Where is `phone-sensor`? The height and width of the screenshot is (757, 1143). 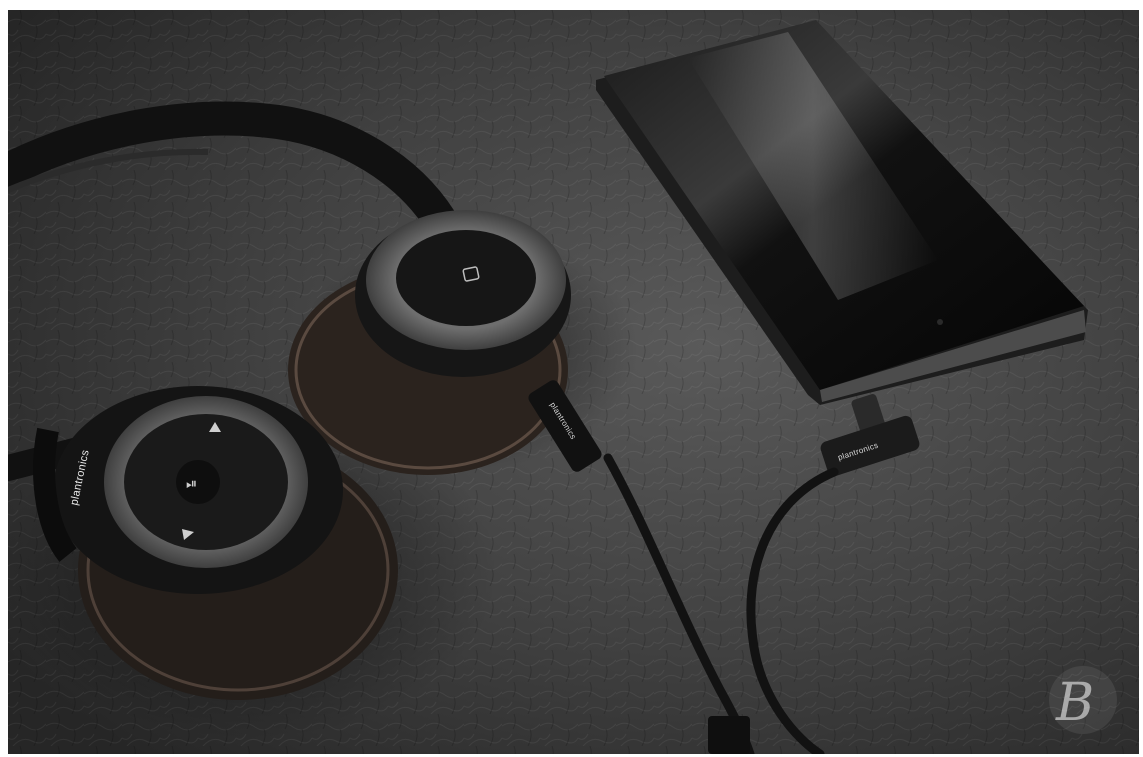 phone-sensor is located at coordinates (940, 322).